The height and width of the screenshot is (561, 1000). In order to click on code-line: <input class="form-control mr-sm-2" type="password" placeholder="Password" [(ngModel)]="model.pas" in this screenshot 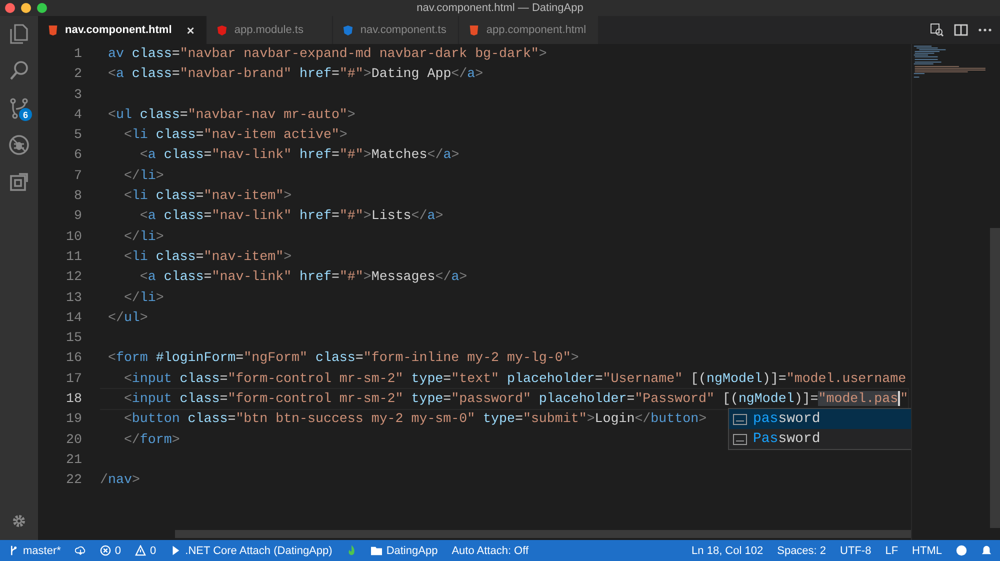, I will do `click(504, 399)`.